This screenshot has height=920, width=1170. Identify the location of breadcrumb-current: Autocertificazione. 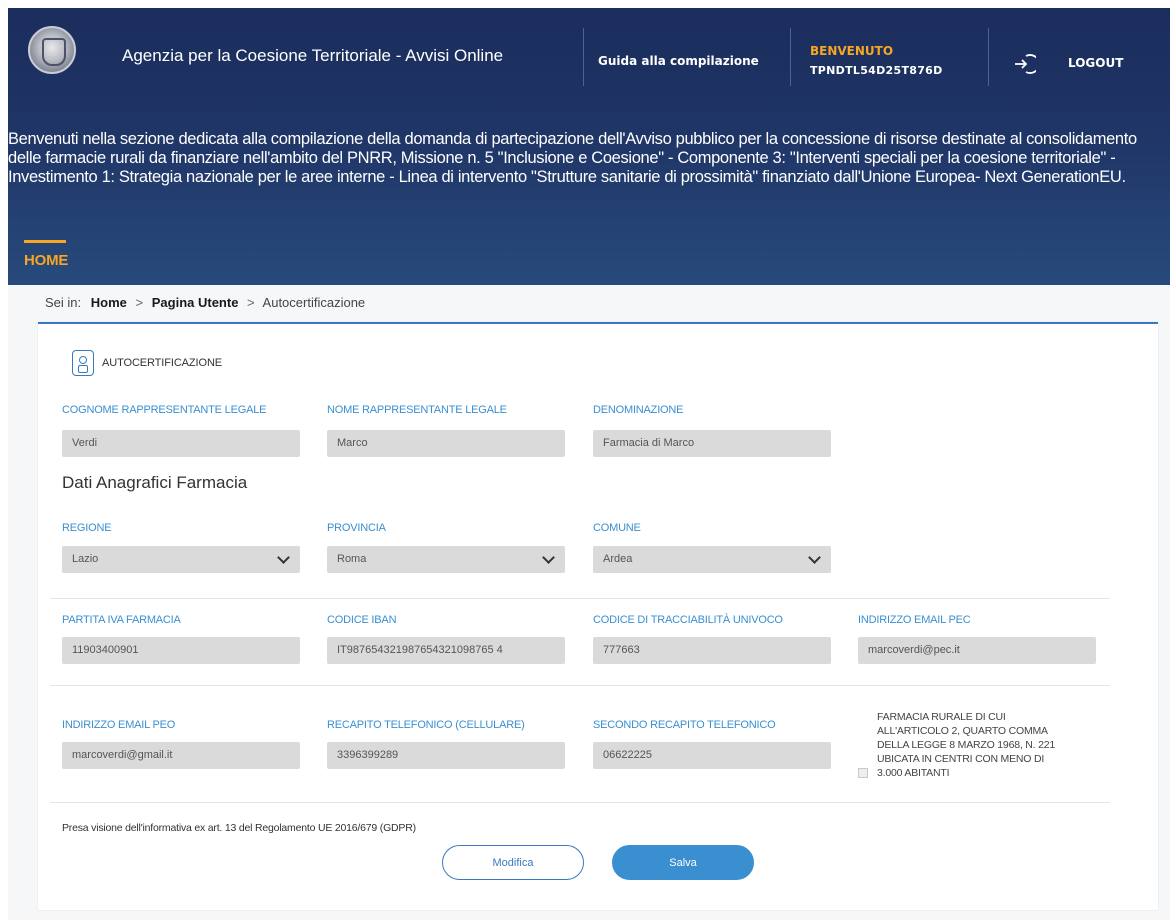
(314, 302).